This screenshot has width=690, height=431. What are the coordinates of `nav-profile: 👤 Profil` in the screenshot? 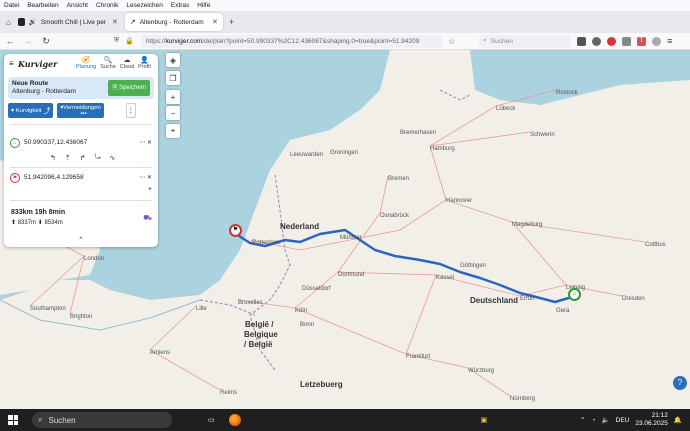 It's located at (144, 63).